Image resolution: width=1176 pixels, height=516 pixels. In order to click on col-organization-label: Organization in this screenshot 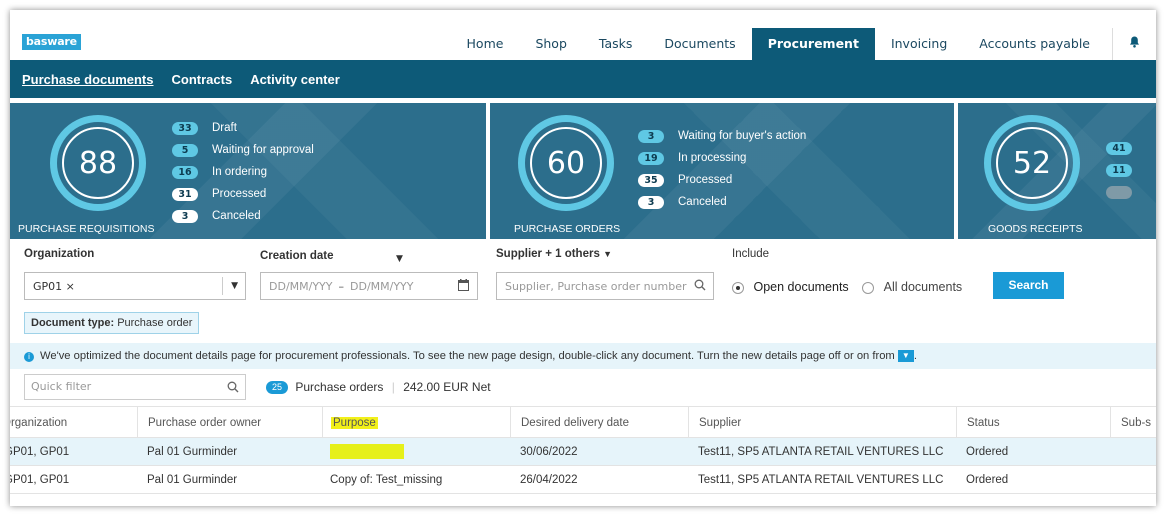, I will do `click(39, 423)`.